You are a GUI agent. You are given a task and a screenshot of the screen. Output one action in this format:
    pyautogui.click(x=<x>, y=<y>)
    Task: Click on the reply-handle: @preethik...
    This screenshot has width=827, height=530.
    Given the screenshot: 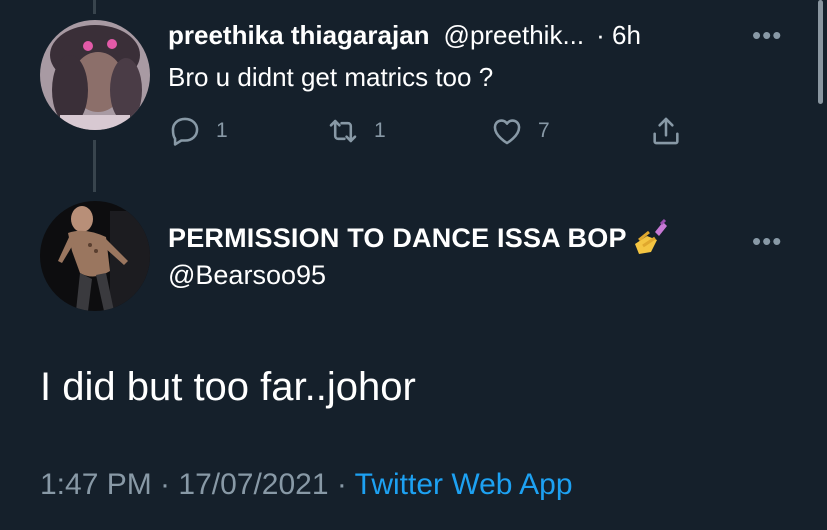 What is the action you would take?
    pyautogui.click(x=514, y=35)
    